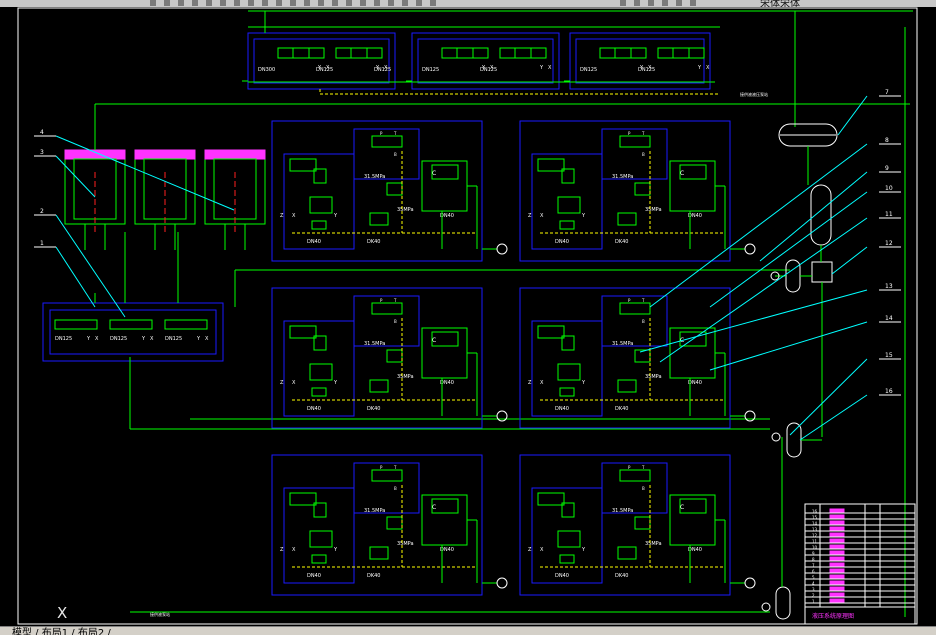 The width and height of the screenshot is (936, 635). I want to click on cylinder-cap, so click(235, 154).